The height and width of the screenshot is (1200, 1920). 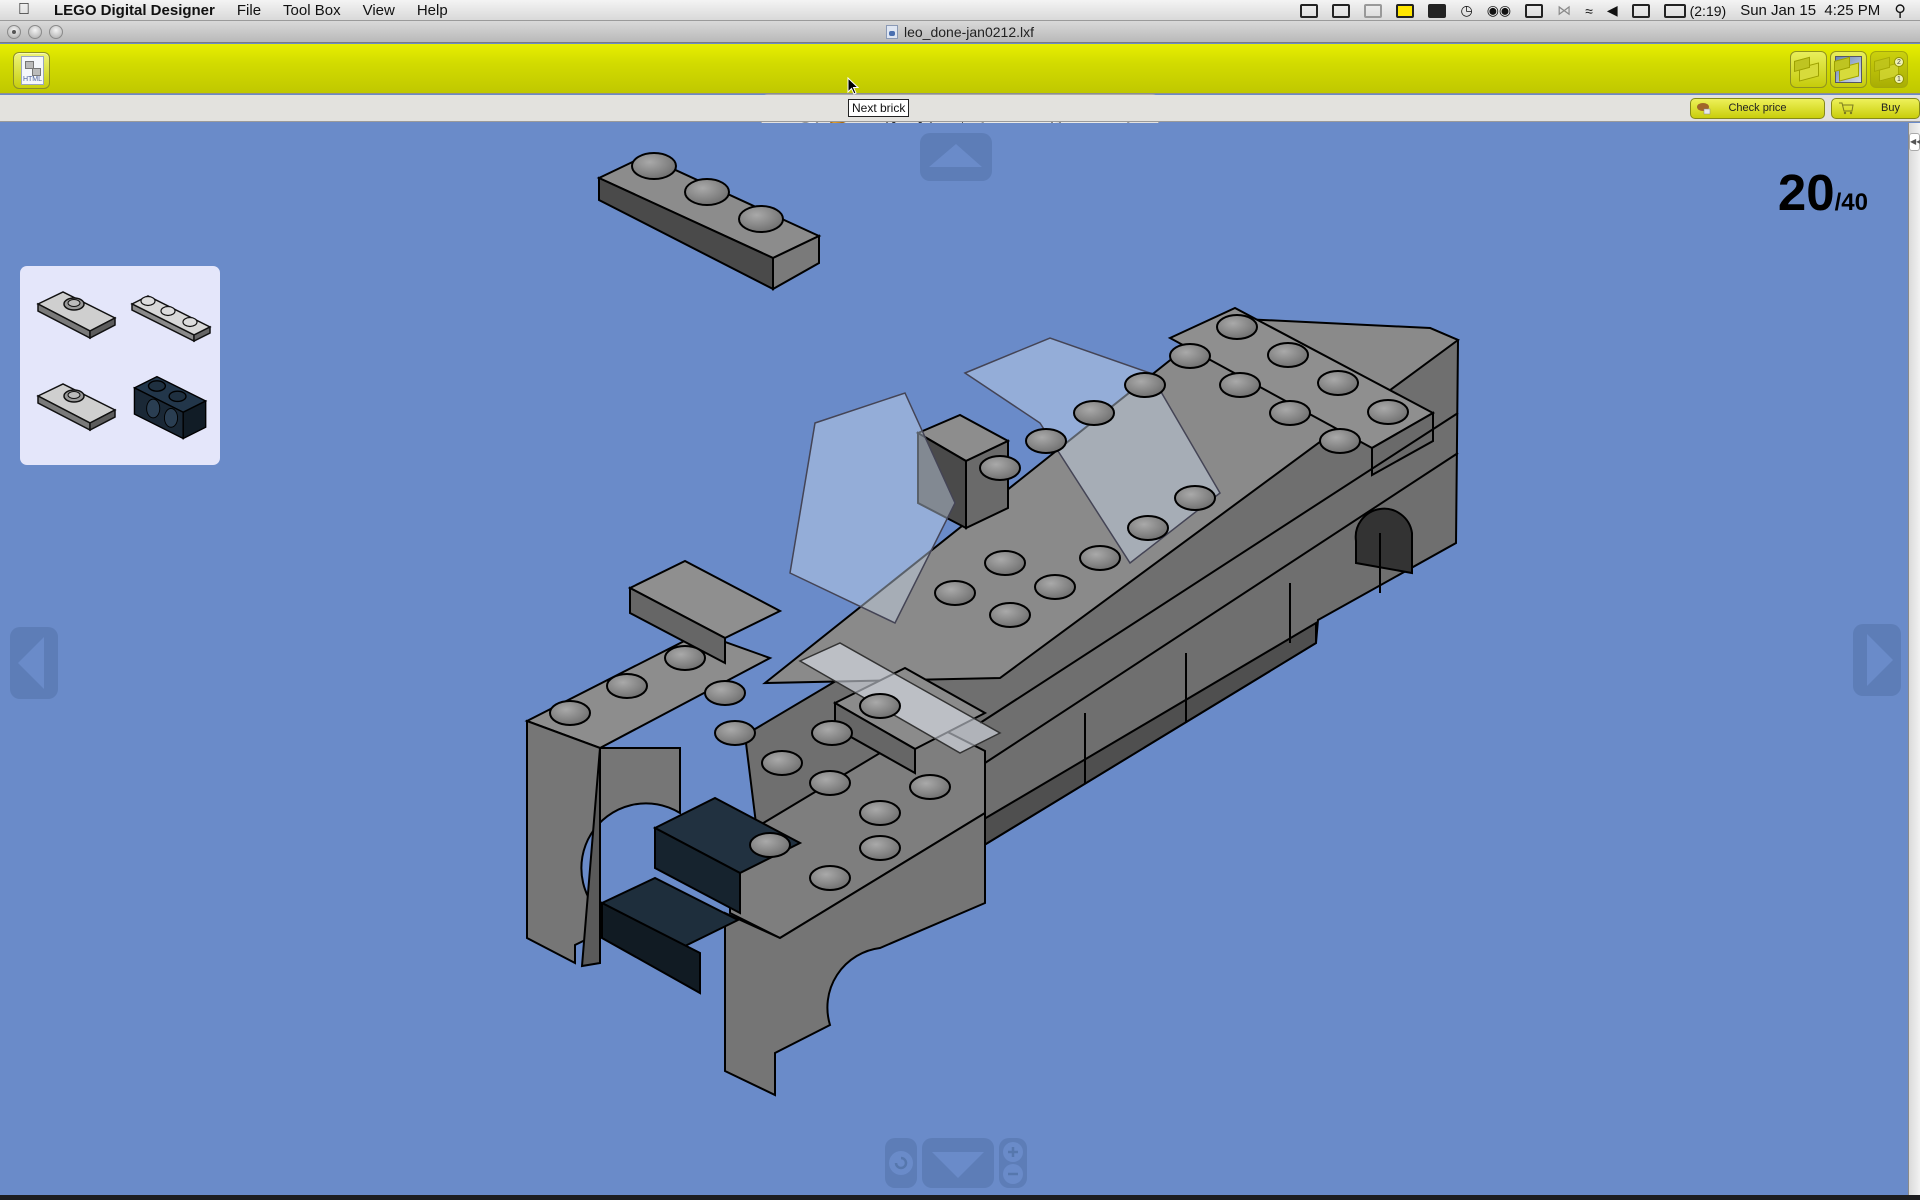 I want to click on building-guide-mode-button: 2 1, so click(x=1889, y=69).